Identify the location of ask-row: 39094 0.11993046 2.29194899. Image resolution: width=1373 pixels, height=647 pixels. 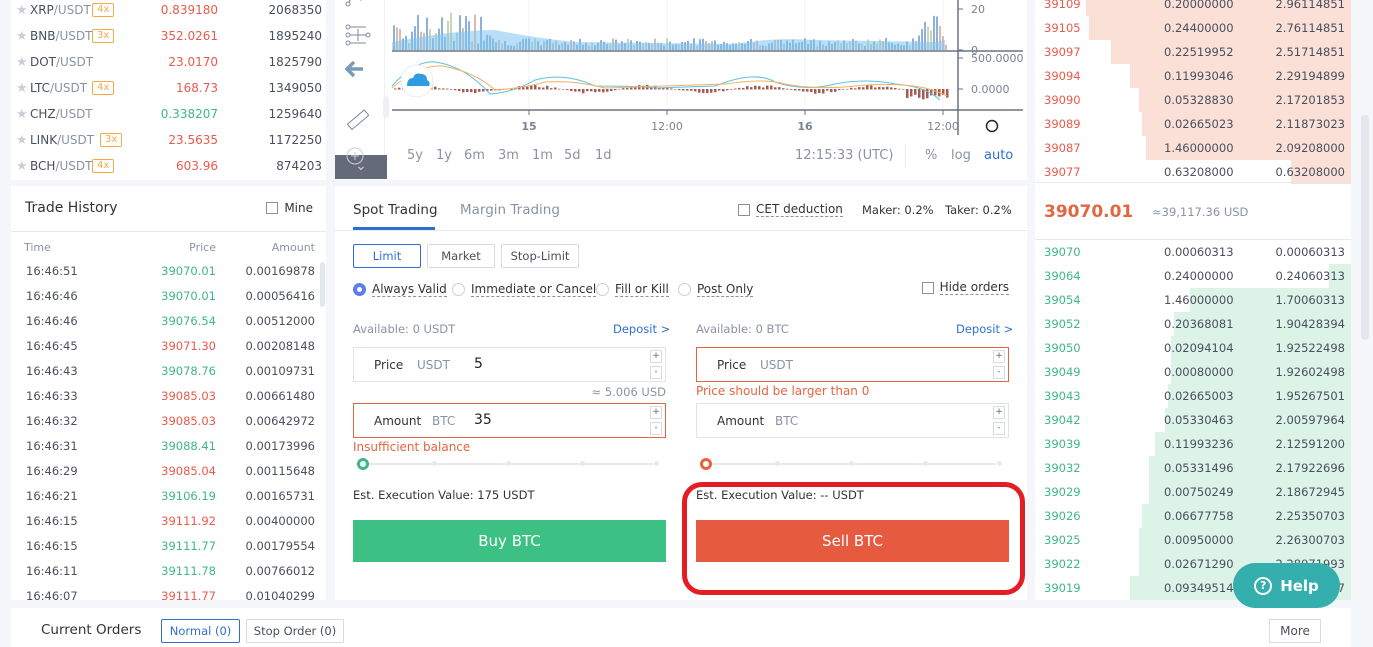
(1193, 76).